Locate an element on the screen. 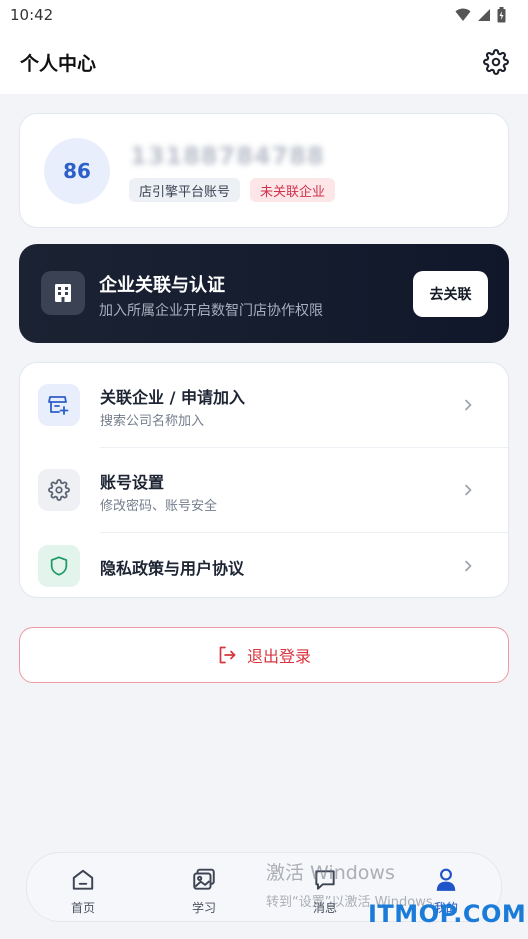 The image size is (528, 939). menu-item-title: 隐私政策与用户协议 is located at coordinates (172, 568).